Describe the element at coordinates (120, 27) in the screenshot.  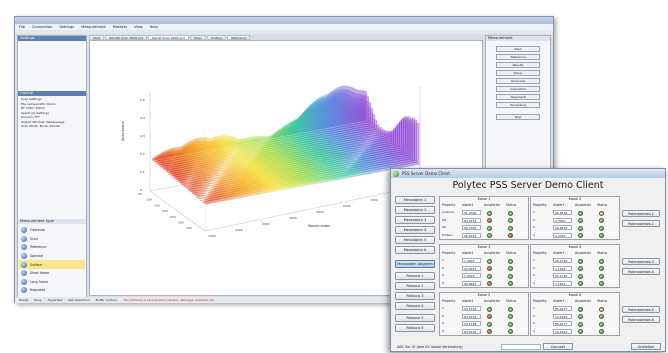
I see `menu-markers: Markers` at that location.